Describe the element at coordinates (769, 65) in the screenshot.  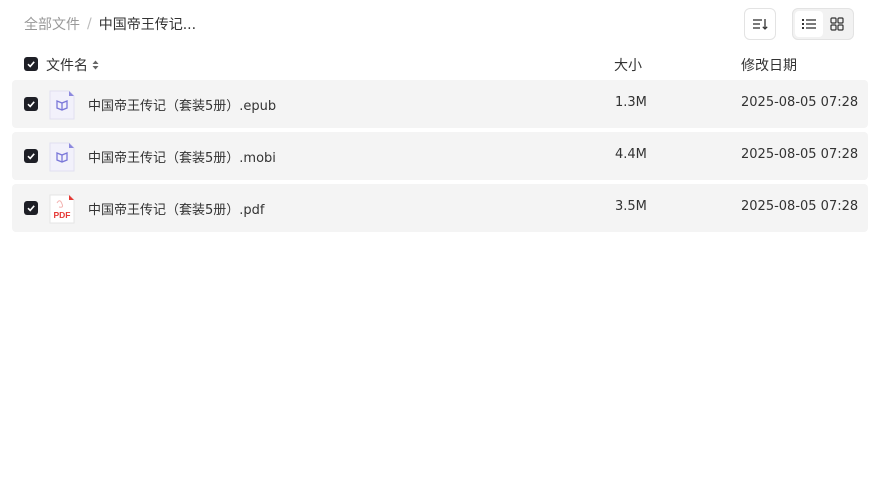
I see `modified-column-header: 修改日期` at that location.